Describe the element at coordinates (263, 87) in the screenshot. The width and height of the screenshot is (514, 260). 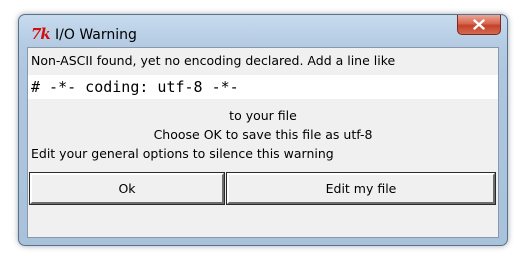
I see `encoding-declaration-text: # -*- coding: utf-8 -*-` at that location.